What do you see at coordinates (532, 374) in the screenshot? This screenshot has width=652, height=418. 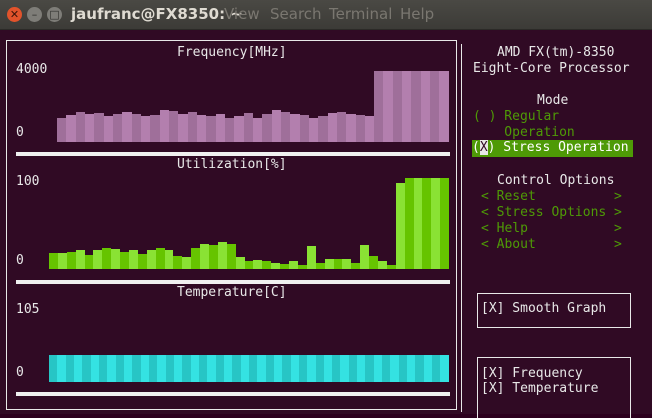 I see `frequency-checkbox: [X] Frequency` at bounding box center [532, 374].